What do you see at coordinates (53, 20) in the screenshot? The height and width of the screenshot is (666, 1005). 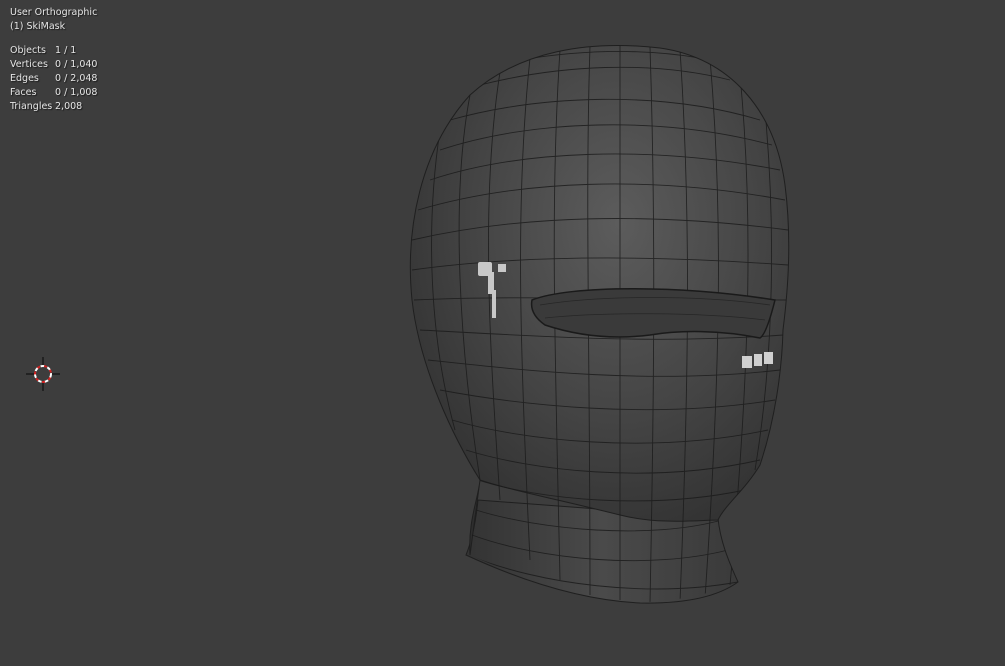 I see `viewport-header: User Orthographic (1) SkiMask` at bounding box center [53, 20].